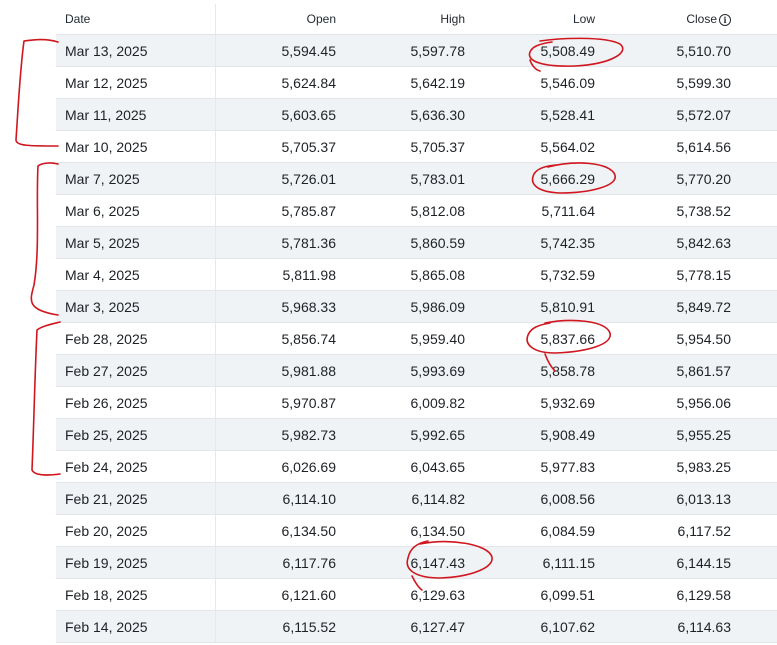 This screenshot has height=645, width=777. What do you see at coordinates (539, 498) in the screenshot?
I see `cell-low: 6,008.56` at bounding box center [539, 498].